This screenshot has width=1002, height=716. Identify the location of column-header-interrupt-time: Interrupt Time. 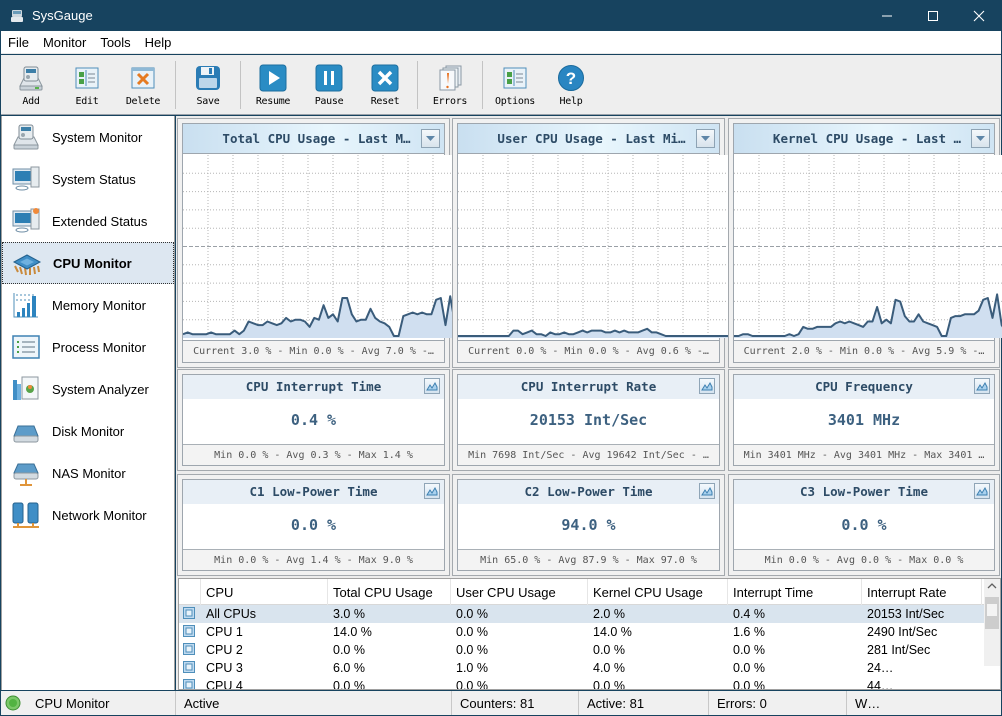
(795, 592).